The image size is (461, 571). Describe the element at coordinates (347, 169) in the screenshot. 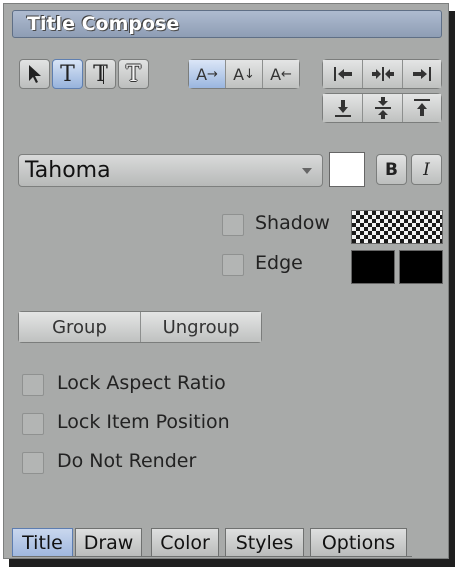

I see `font-color-swatch` at that location.